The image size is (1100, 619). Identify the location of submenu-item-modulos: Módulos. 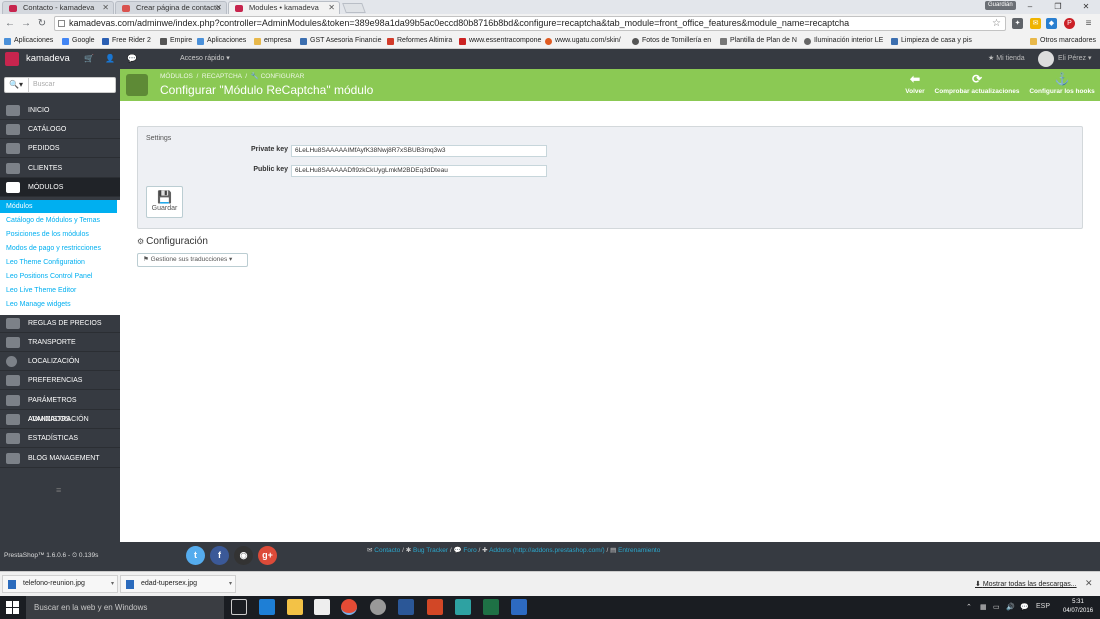
(58, 206).